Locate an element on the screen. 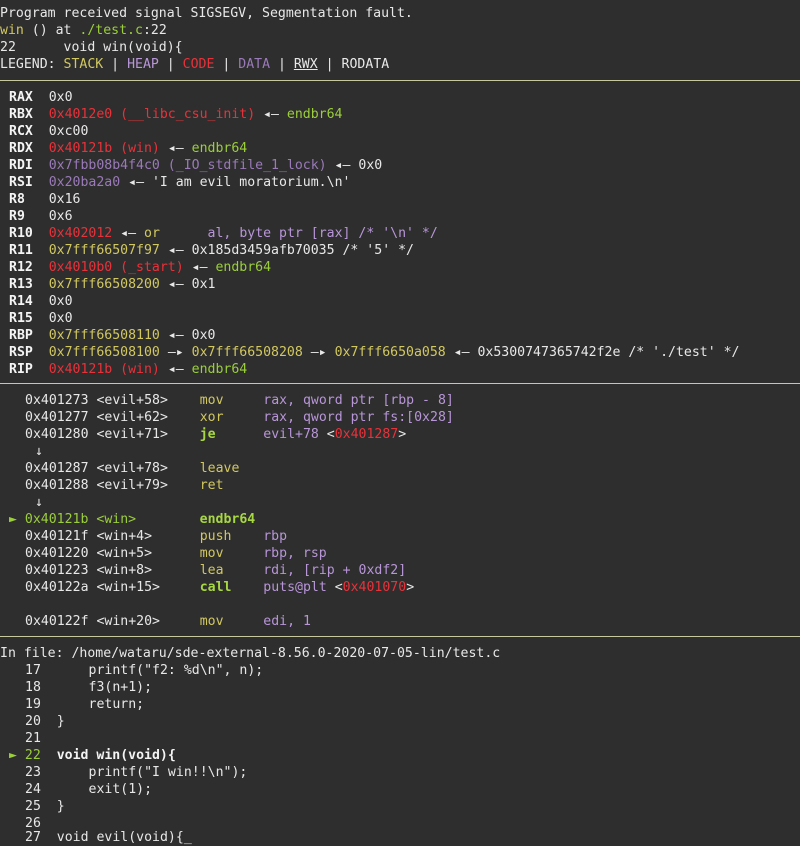 This screenshot has height=846, width=800. frame-file: ./test.c is located at coordinates (111, 30).